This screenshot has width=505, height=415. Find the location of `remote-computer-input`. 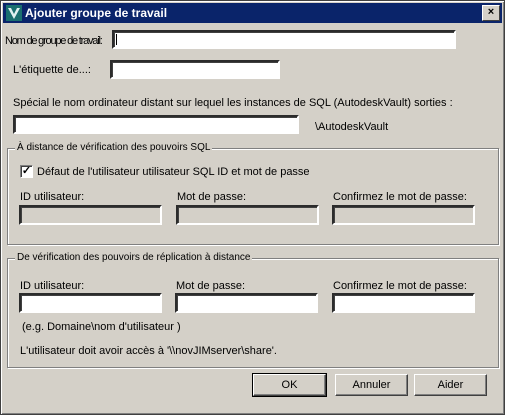

remote-computer-input is located at coordinates (156, 124).